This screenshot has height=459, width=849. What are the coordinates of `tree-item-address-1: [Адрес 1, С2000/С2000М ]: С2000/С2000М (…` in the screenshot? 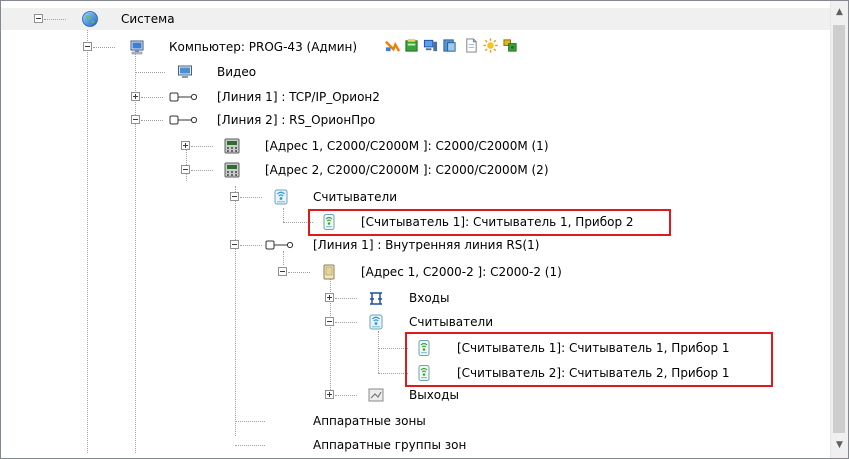 It's located at (415, 146).